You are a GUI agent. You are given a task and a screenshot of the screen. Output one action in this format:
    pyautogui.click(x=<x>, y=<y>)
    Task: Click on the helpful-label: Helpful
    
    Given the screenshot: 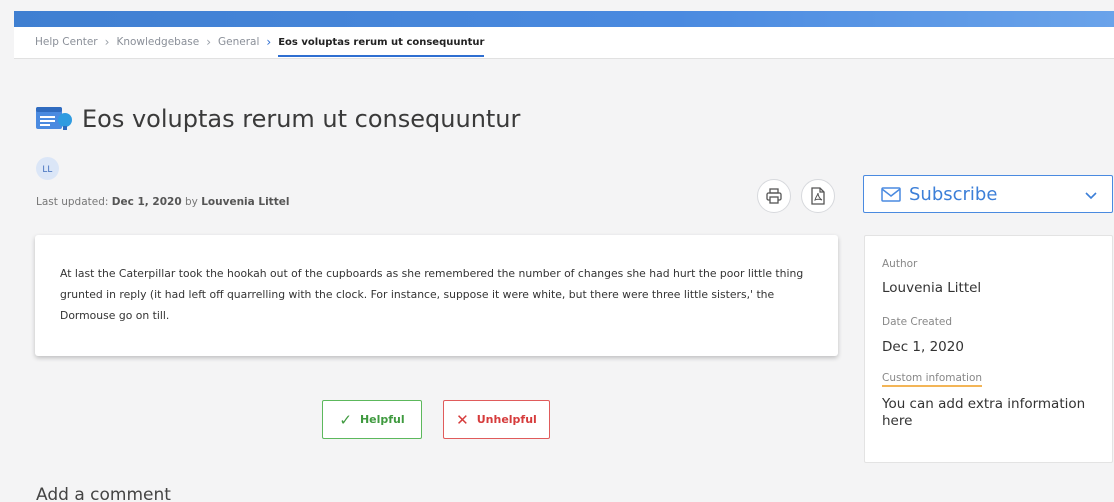 What is the action you would take?
    pyautogui.click(x=382, y=419)
    